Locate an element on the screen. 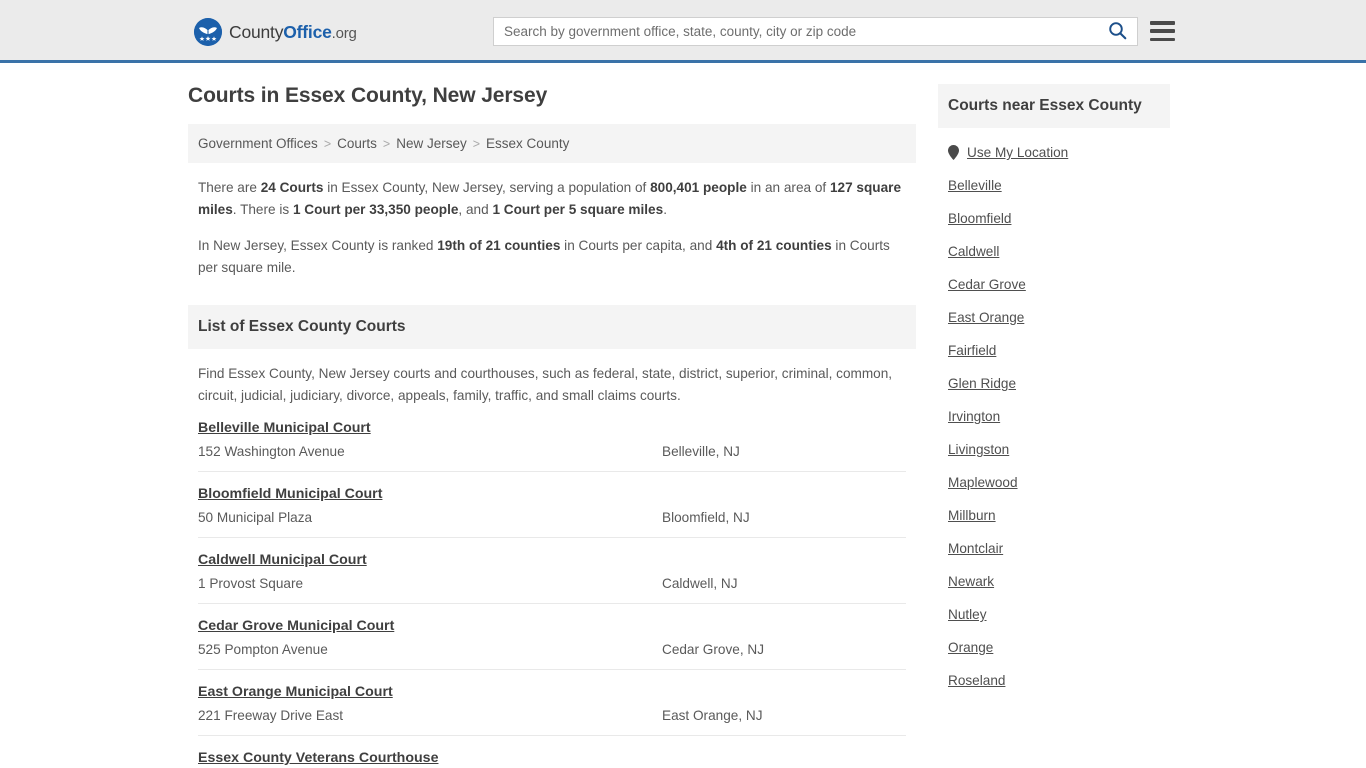 The height and width of the screenshot is (768, 1366). sidebar-item-maplewood: Maplewood is located at coordinates (1054, 482).